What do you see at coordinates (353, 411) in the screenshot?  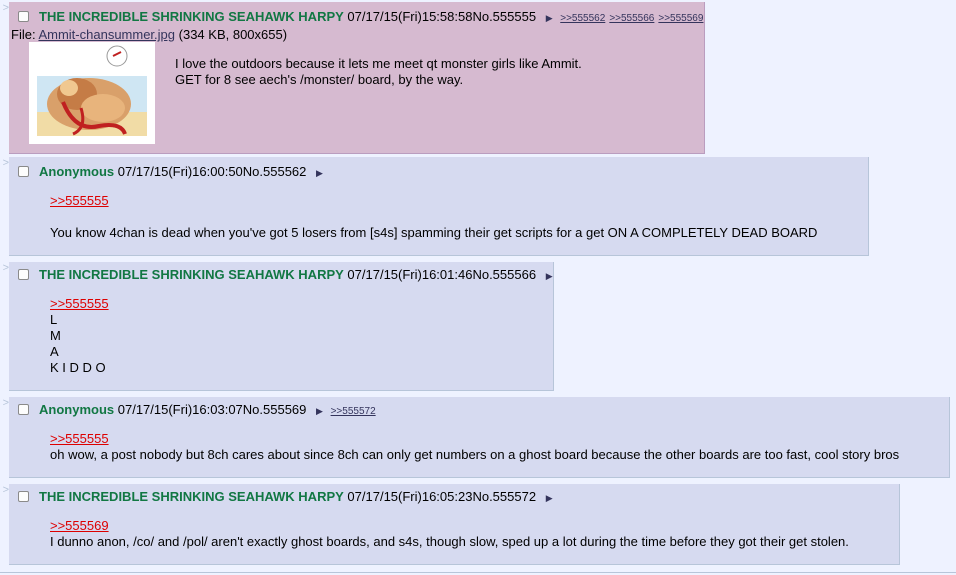 I see `backlink: >>555572` at bounding box center [353, 411].